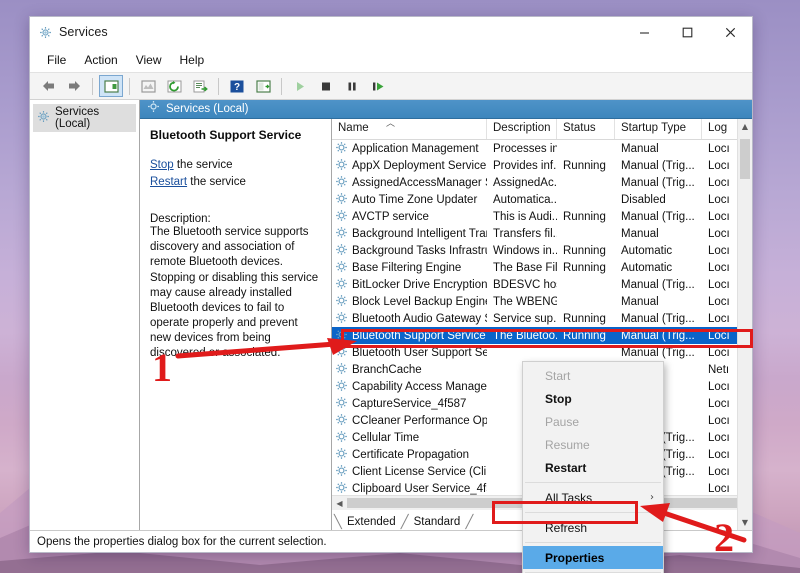 This screenshot has height=573, width=800. I want to click on cell-name: Capability Access Manager ., so click(409, 387).